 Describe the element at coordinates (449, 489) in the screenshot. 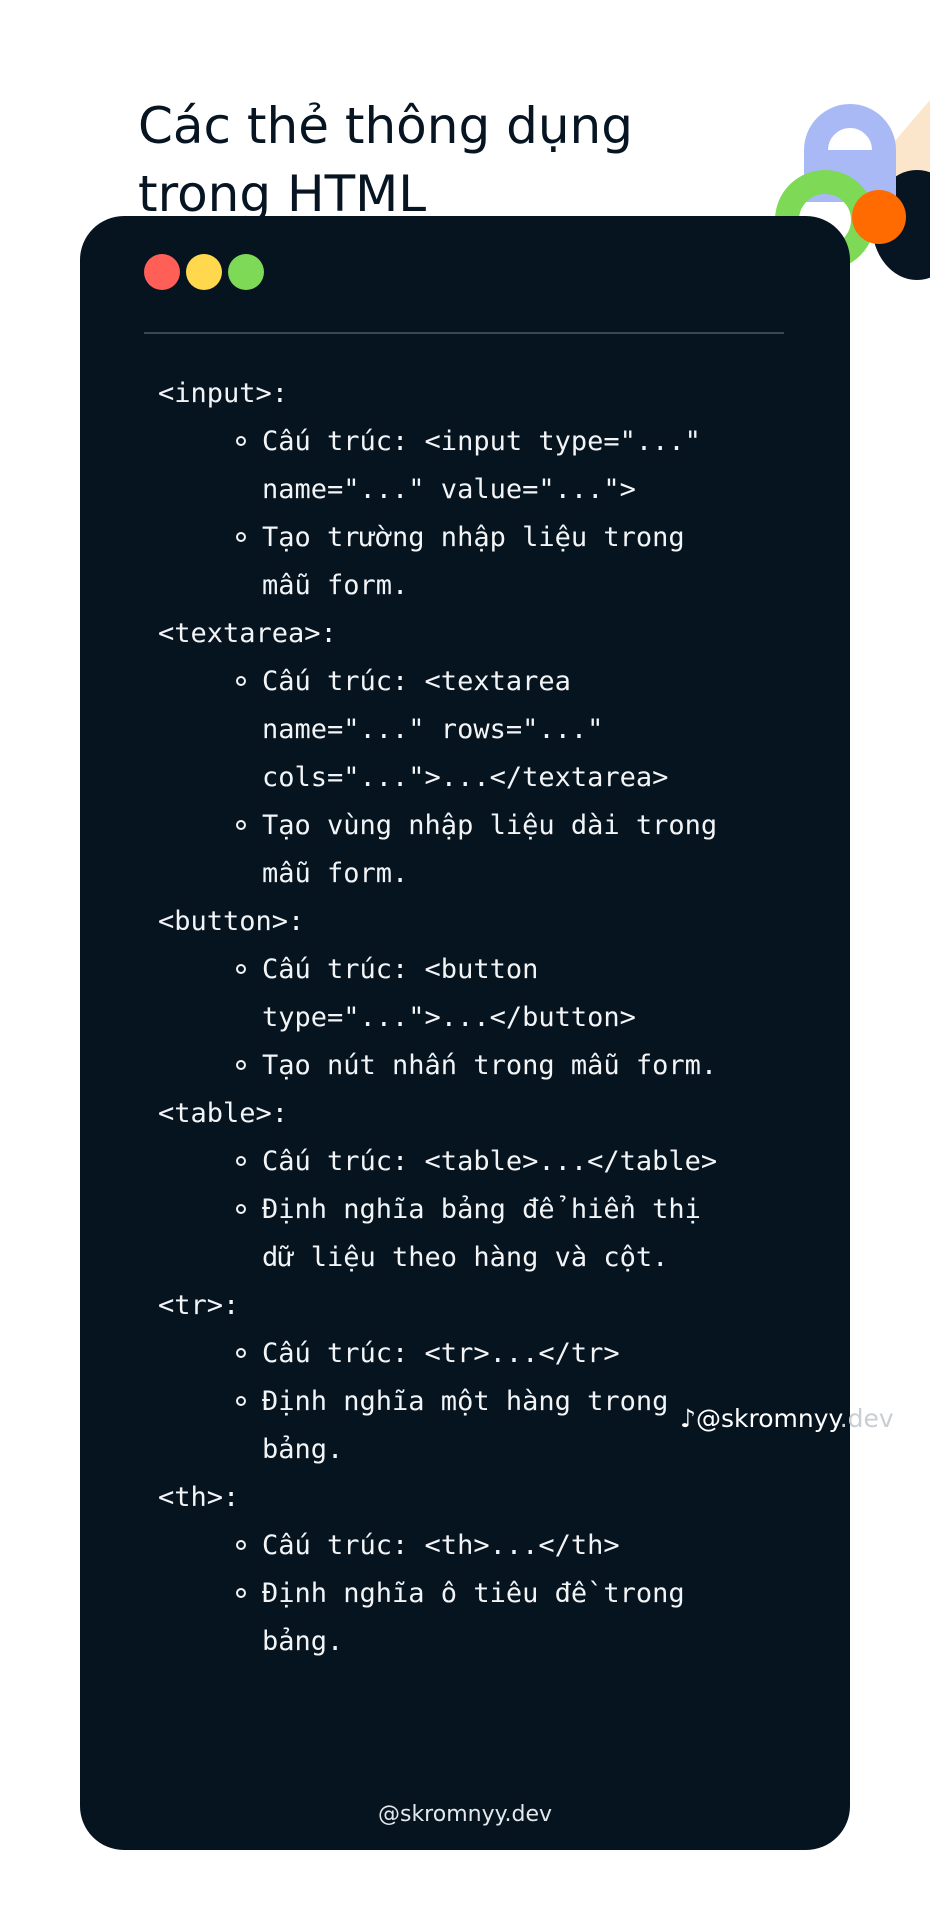

I see `list-item-line: name="..." value="...">` at that location.